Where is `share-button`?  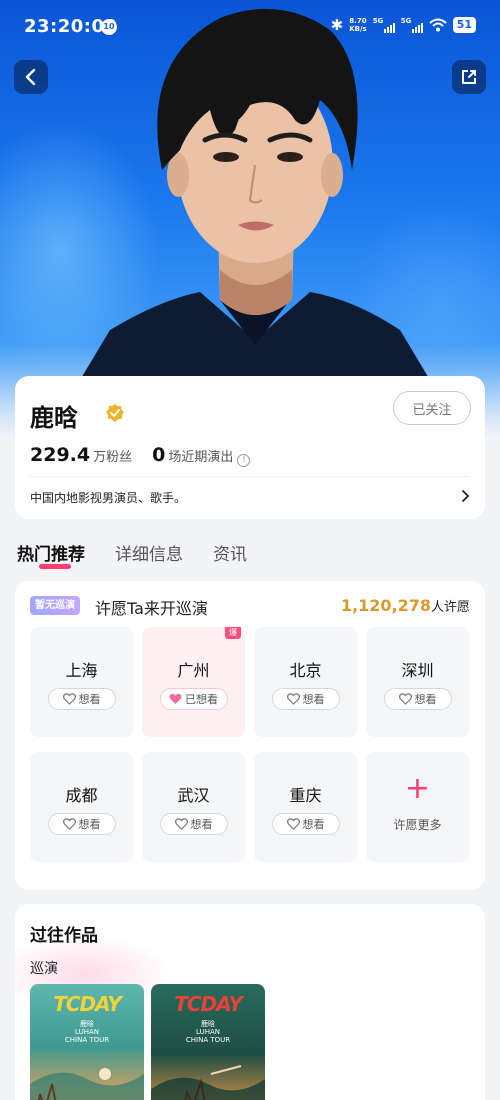 share-button is located at coordinates (469, 77).